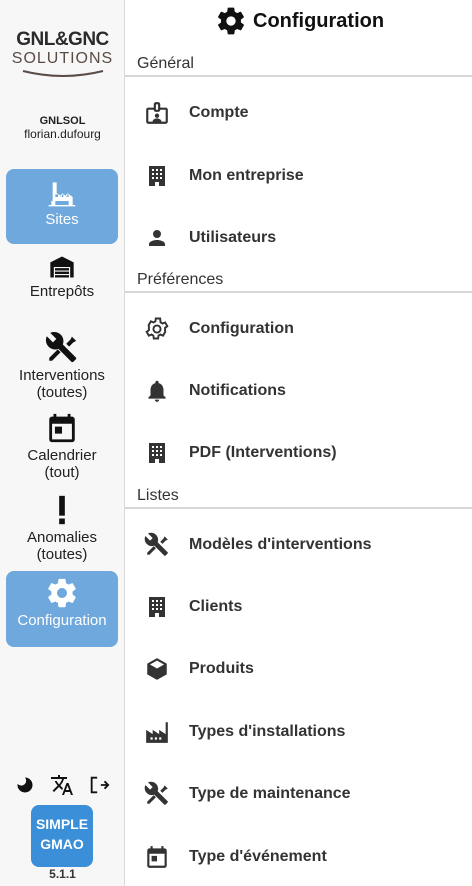  Describe the element at coordinates (241, 328) in the screenshot. I see `menu-item-configuration-label: Configuration` at that location.